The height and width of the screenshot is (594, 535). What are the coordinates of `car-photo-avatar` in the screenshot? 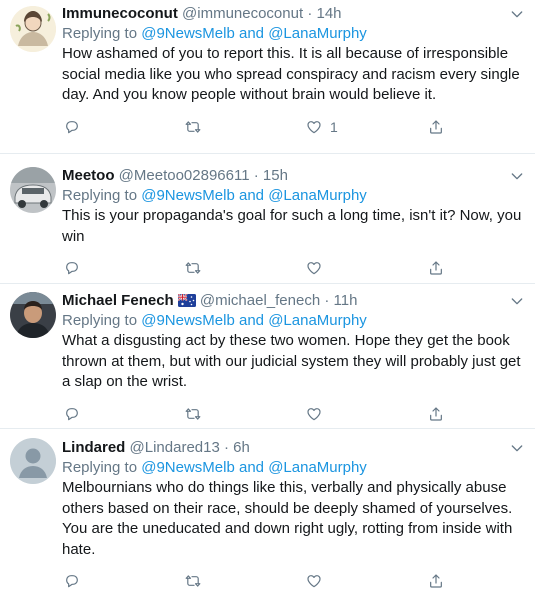 It's located at (33, 190).